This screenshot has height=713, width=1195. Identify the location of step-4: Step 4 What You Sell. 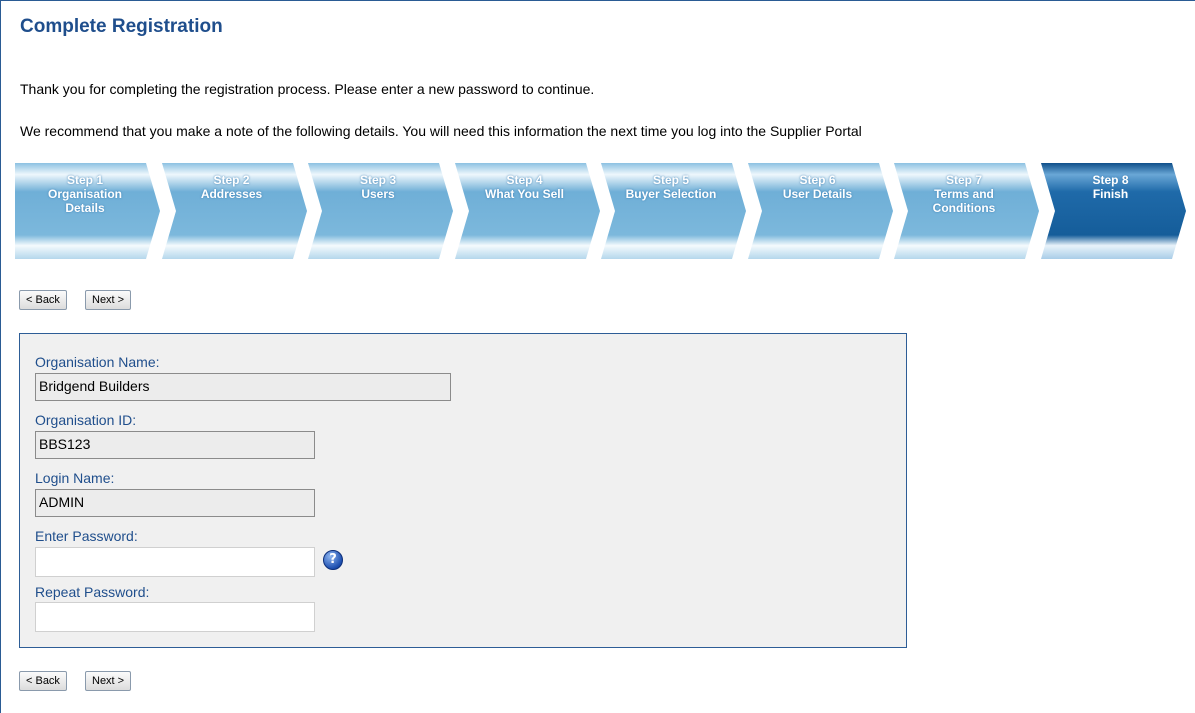
(528, 211).